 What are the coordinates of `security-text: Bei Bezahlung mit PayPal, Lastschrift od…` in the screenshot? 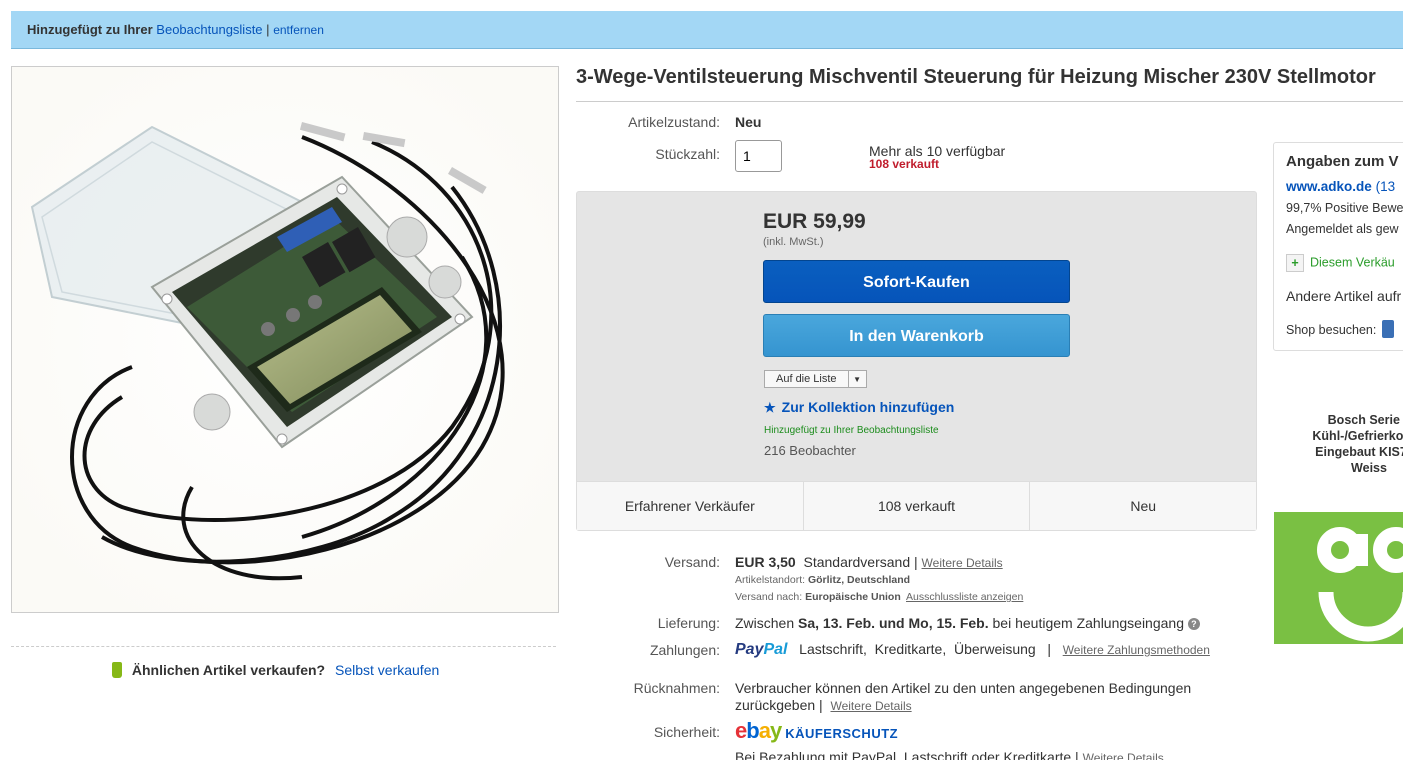 It's located at (907, 754).